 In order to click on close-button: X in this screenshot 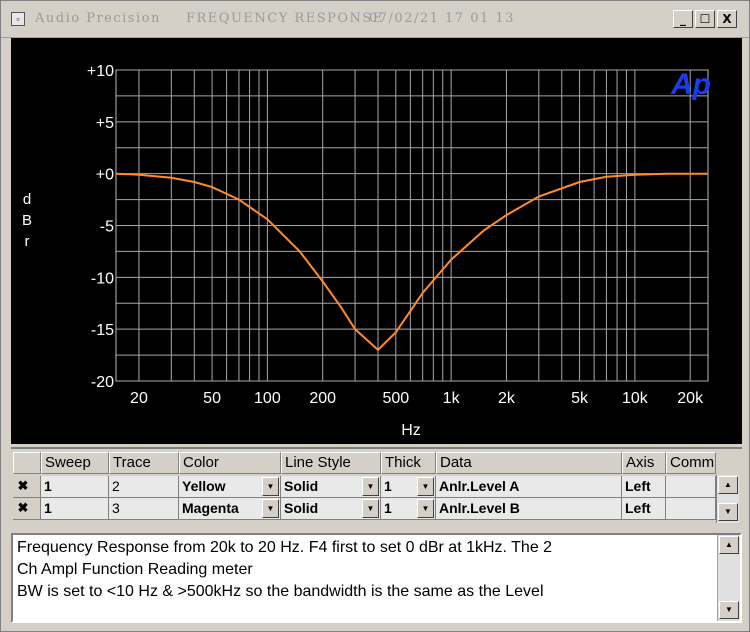, I will do `click(727, 19)`.